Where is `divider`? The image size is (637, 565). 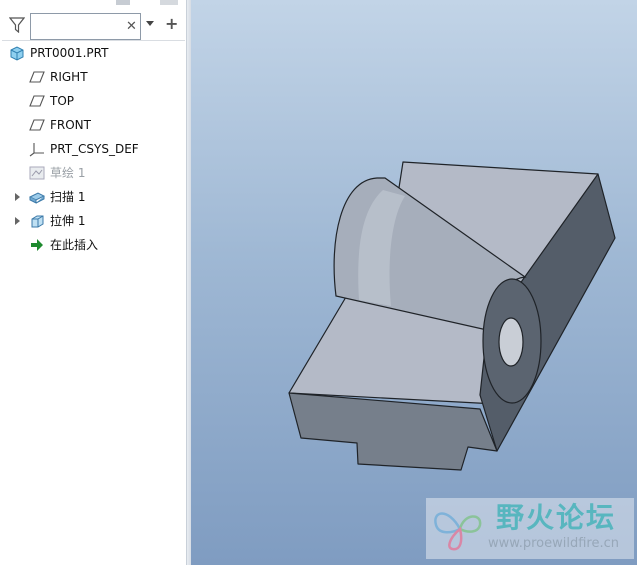
divider is located at coordinates (93, 40).